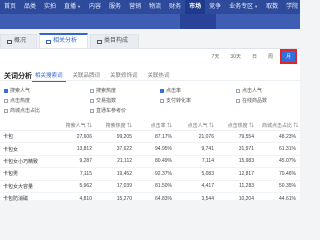 This screenshot has height=240, width=320. I want to click on top-nav-item: 营销, so click(135, 7).